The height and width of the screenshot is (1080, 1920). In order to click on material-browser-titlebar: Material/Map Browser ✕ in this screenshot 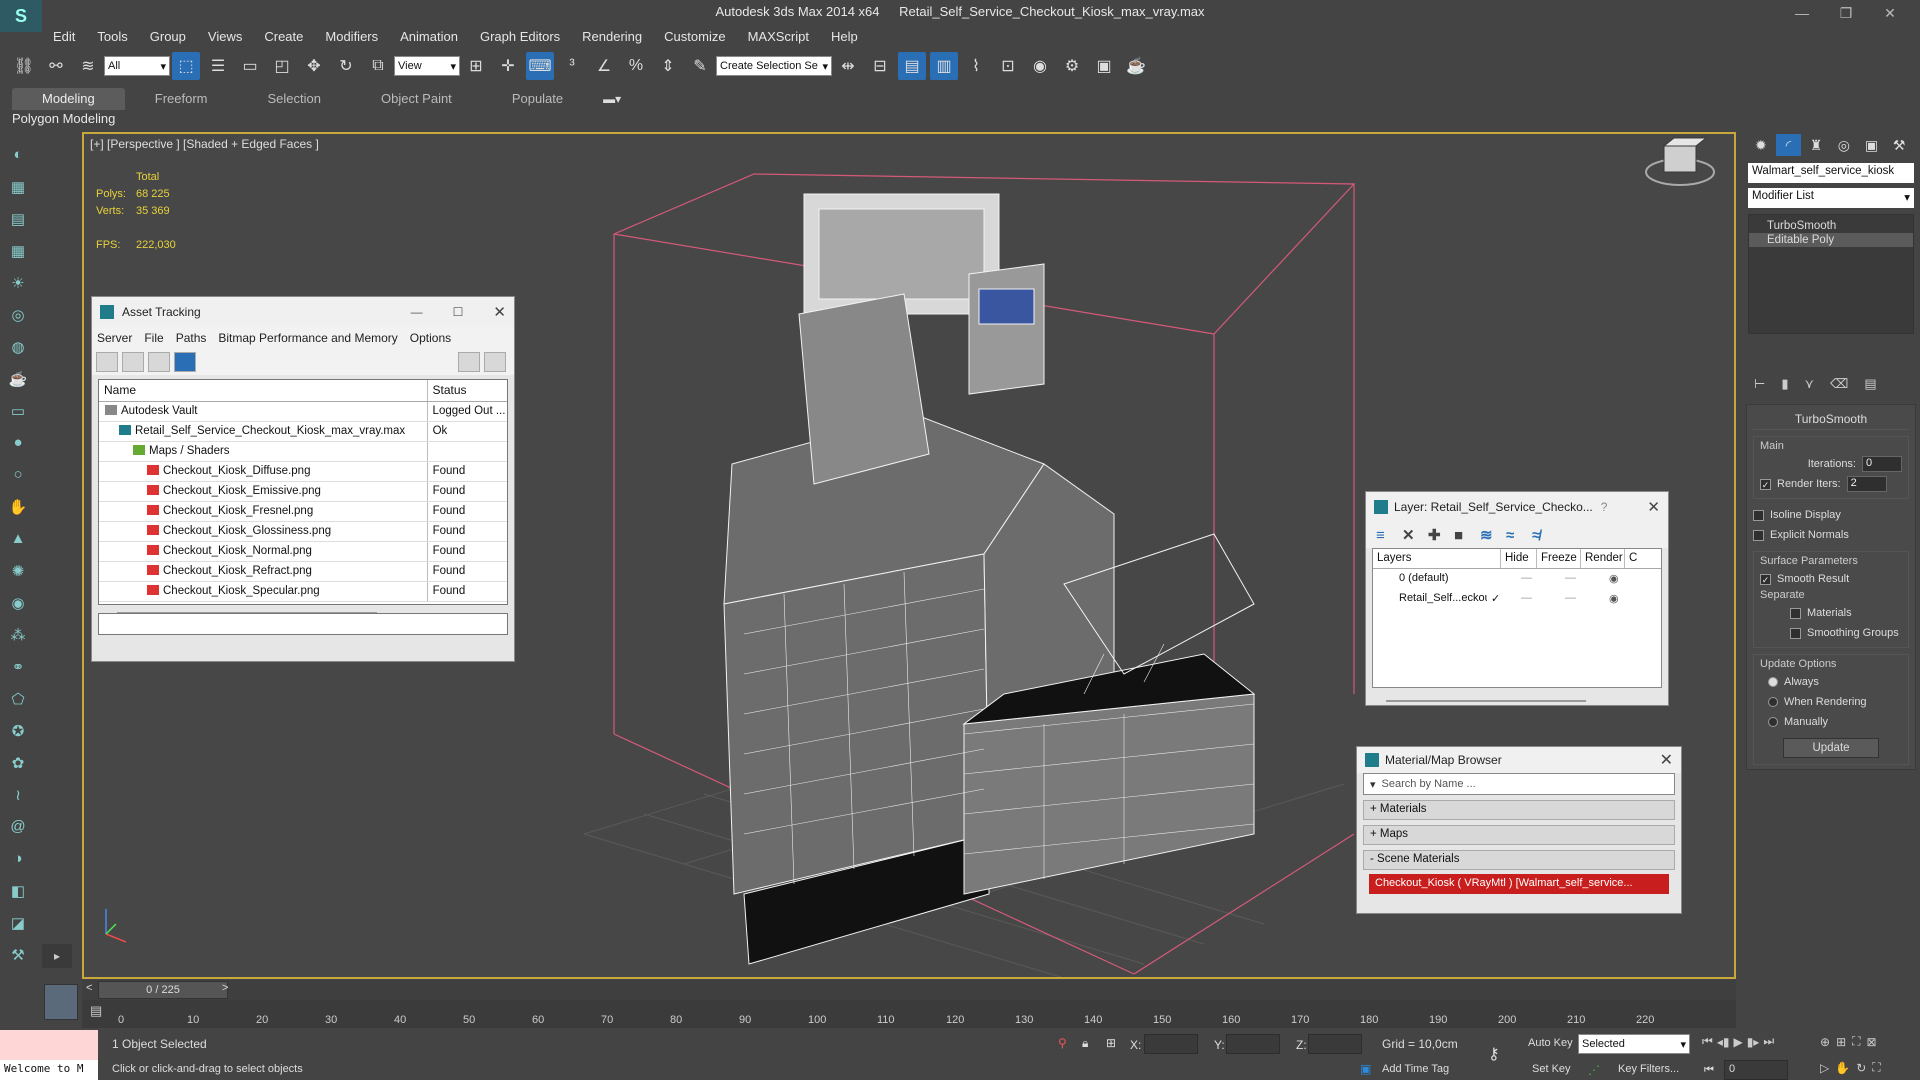, I will do `click(1519, 760)`.